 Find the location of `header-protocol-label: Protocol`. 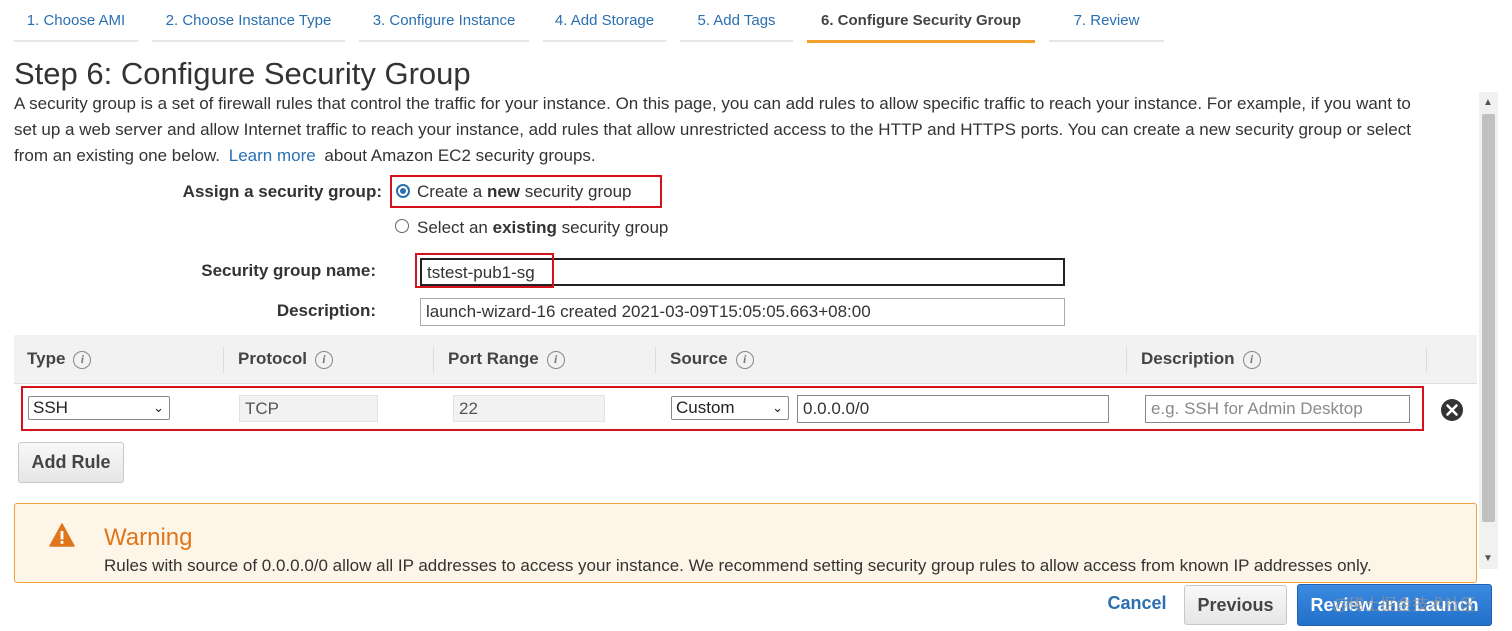

header-protocol-label: Protocol is located at coordinates (272, 358).